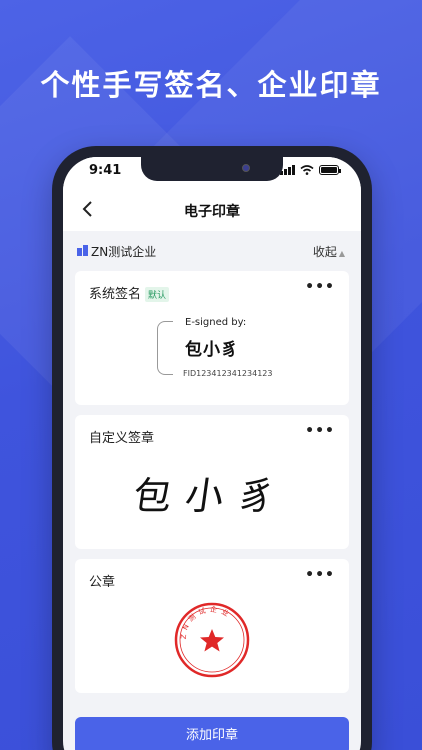 Image resolution: width=422 pixels, height=750 pixels. What do you see at coordinates (228, 373) in the screenshot?
I see `signature-fid: FID1234123412341​23` at bounding box center [228, 373].